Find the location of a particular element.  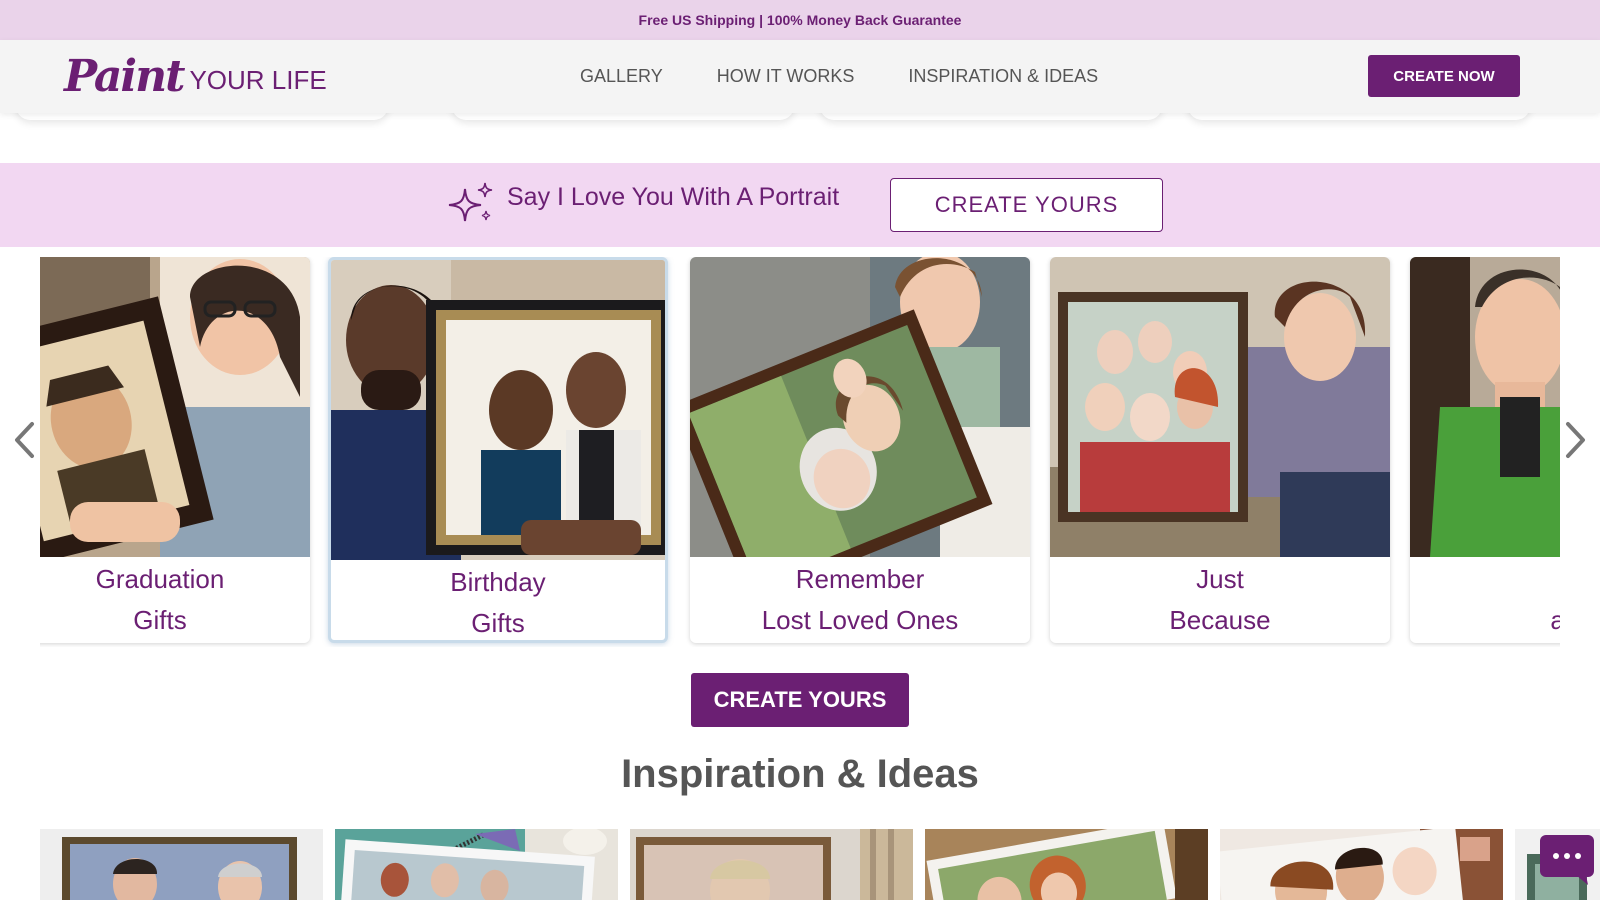

logo-script: Paint is located at coordinates (124, 76).